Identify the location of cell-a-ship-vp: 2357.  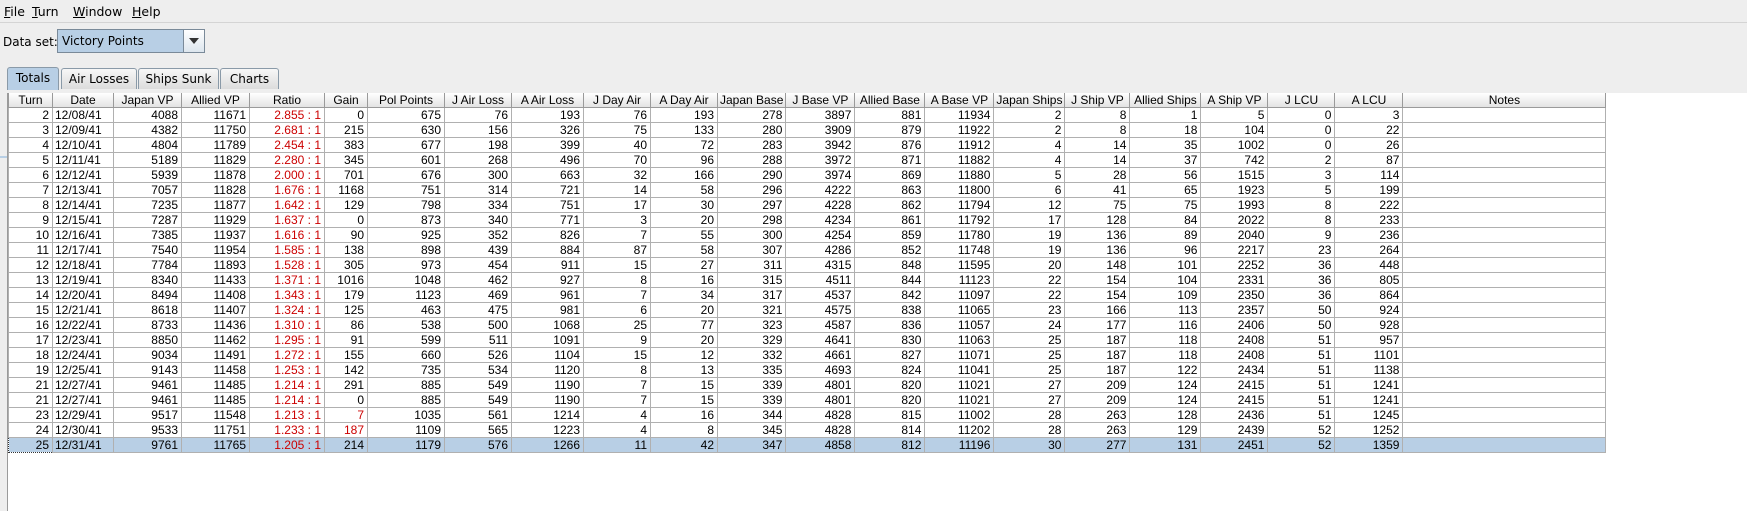
(1234, 310).